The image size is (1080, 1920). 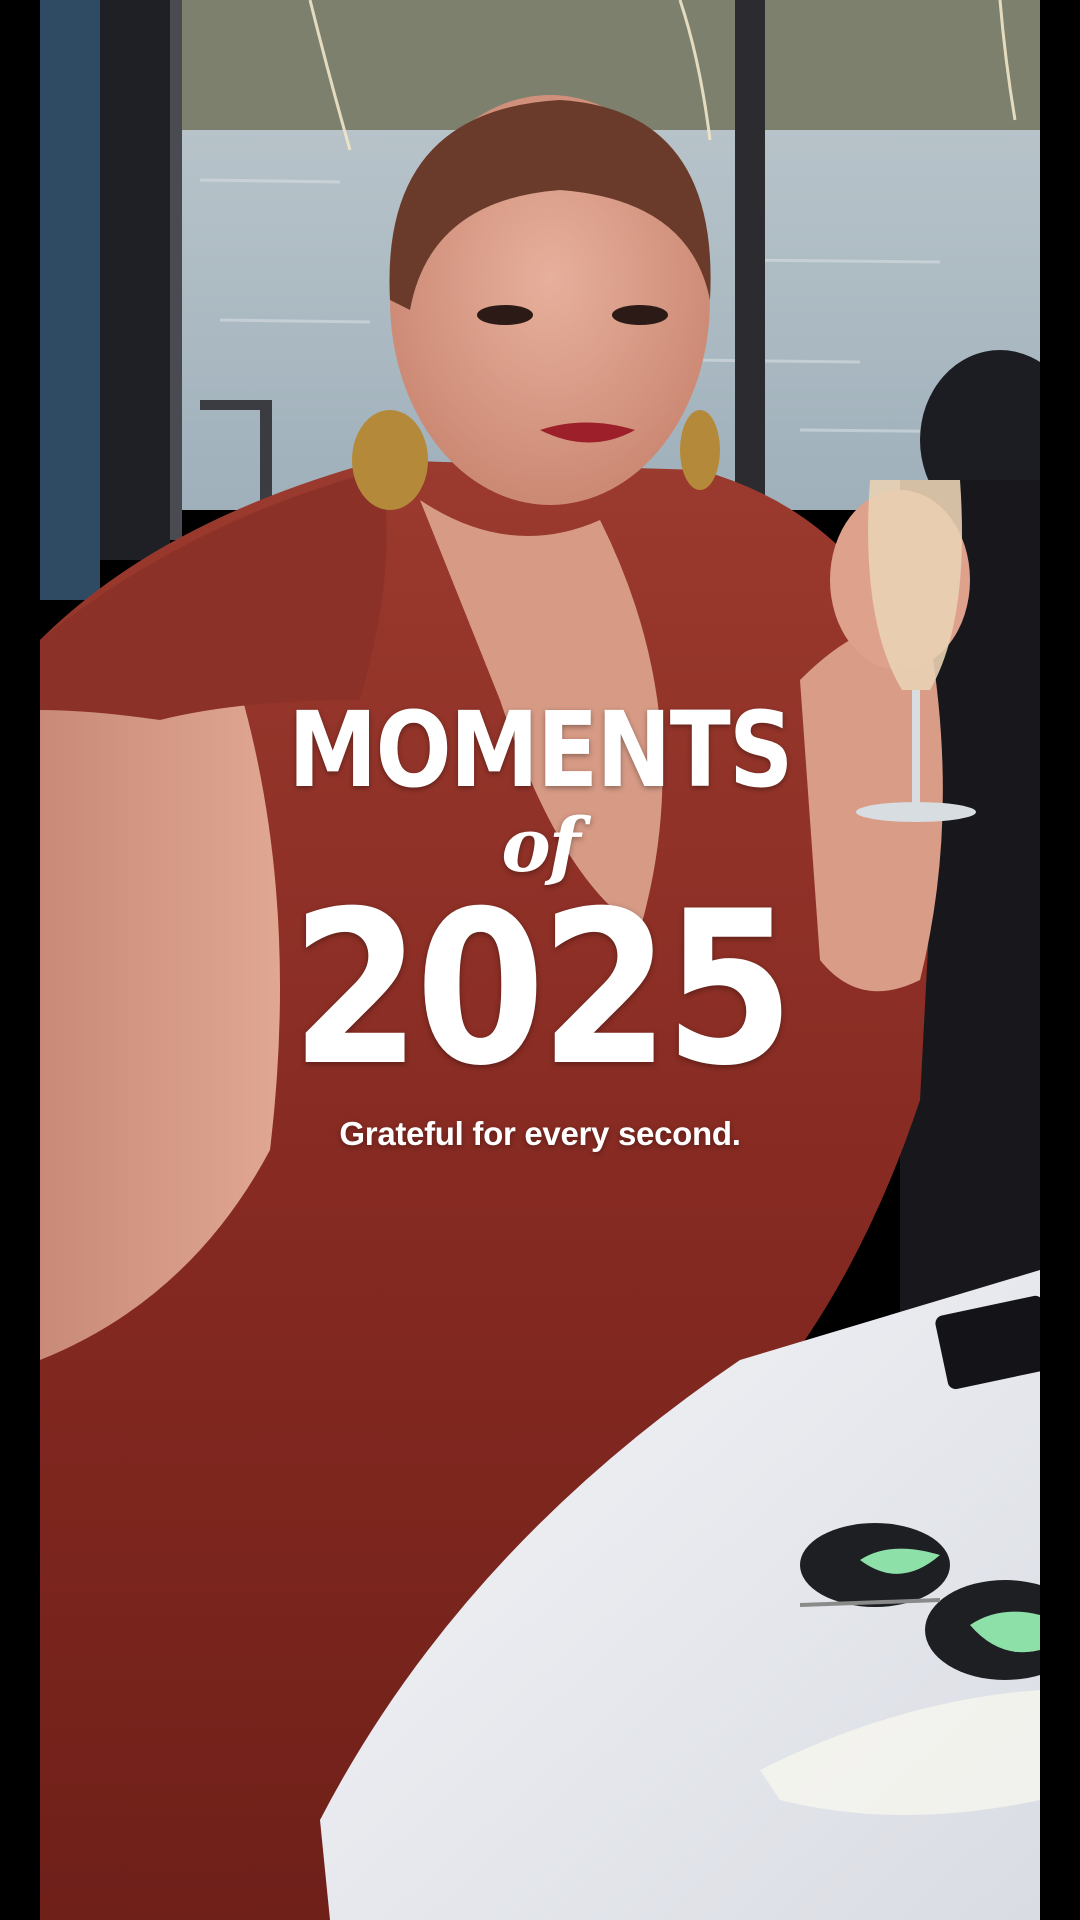 I want to click on title-moments: MOMENTS, so click(x=540, y=750).